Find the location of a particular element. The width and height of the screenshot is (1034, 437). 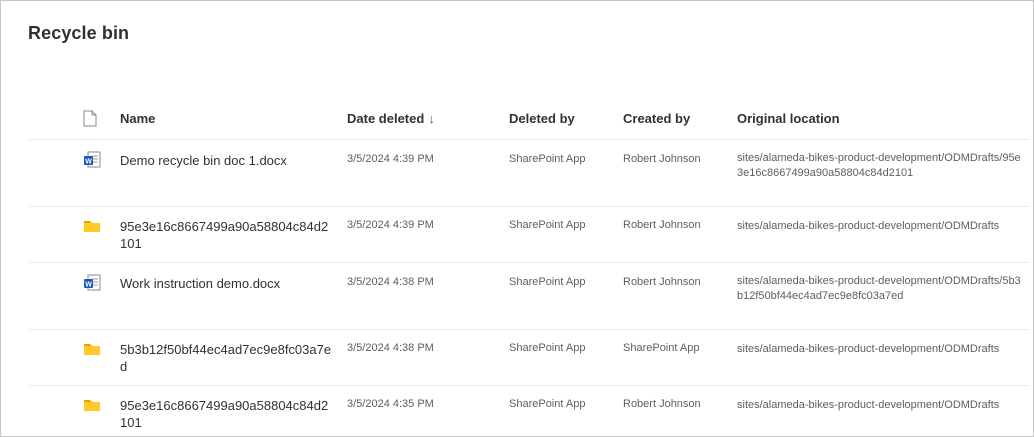

column-header-original-location: Original location is located at coordinates (788, 118).